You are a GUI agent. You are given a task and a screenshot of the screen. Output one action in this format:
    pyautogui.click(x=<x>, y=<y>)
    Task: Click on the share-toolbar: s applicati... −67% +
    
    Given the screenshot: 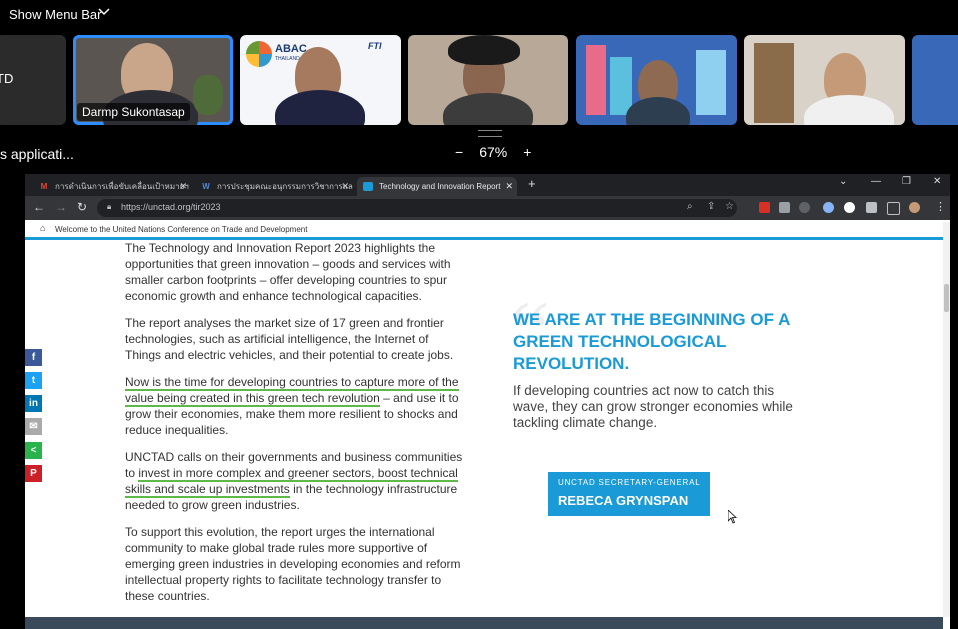 What is the action you would take?
    pyautogui.click(x=479, y=155)
    